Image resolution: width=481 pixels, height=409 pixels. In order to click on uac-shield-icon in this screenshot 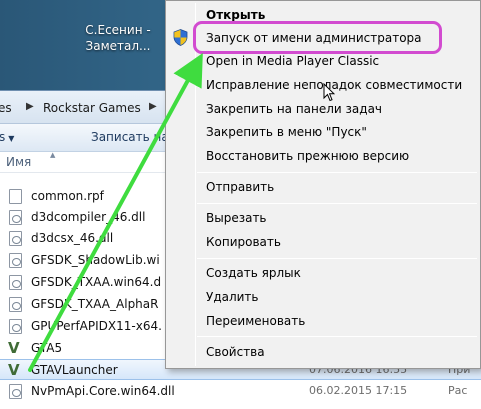, I will do `click(180, 37)`.